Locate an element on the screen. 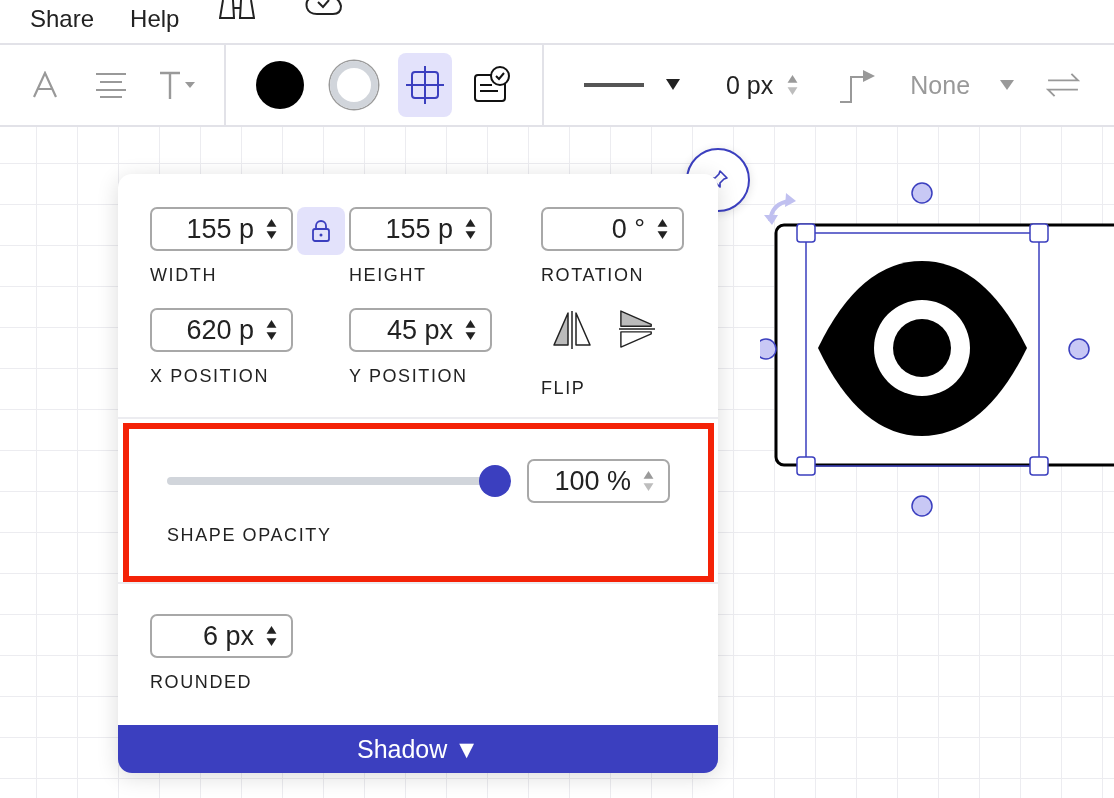 This screenshot has width=1114, height=798. number-field: 0 ° is located at coordinates (612, 229).